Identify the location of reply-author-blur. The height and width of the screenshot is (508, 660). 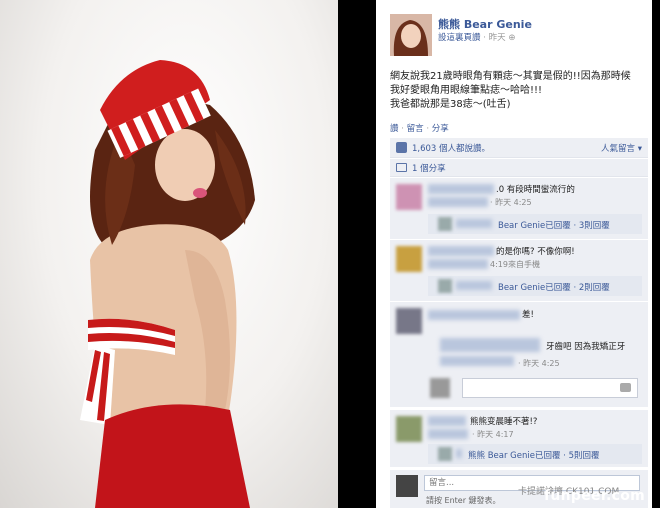
(477, 361).